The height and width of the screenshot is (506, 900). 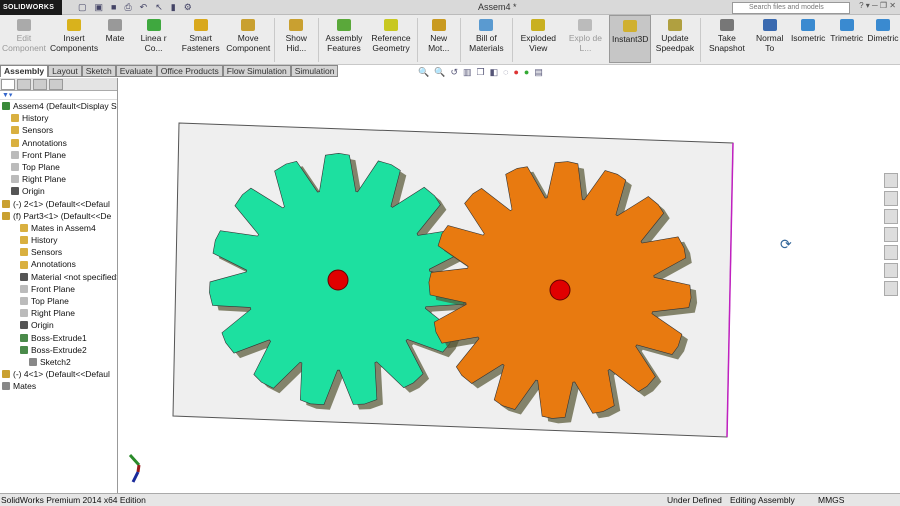 I want to click on appearances-tab, so click(x=891, y=252).